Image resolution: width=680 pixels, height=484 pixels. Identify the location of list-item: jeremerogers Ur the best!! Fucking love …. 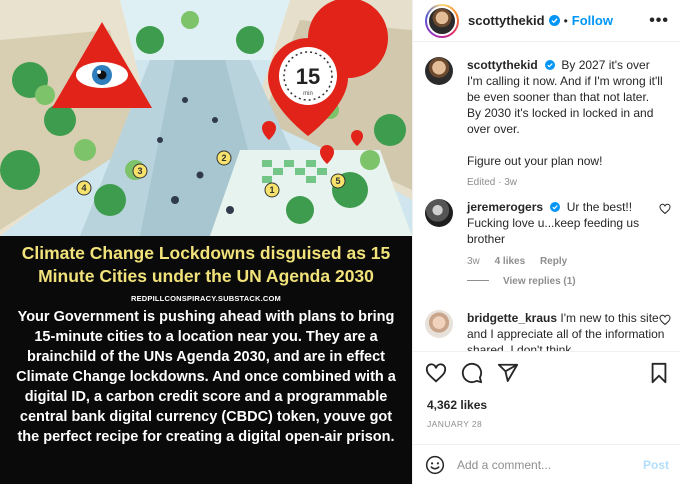
(548, 233).